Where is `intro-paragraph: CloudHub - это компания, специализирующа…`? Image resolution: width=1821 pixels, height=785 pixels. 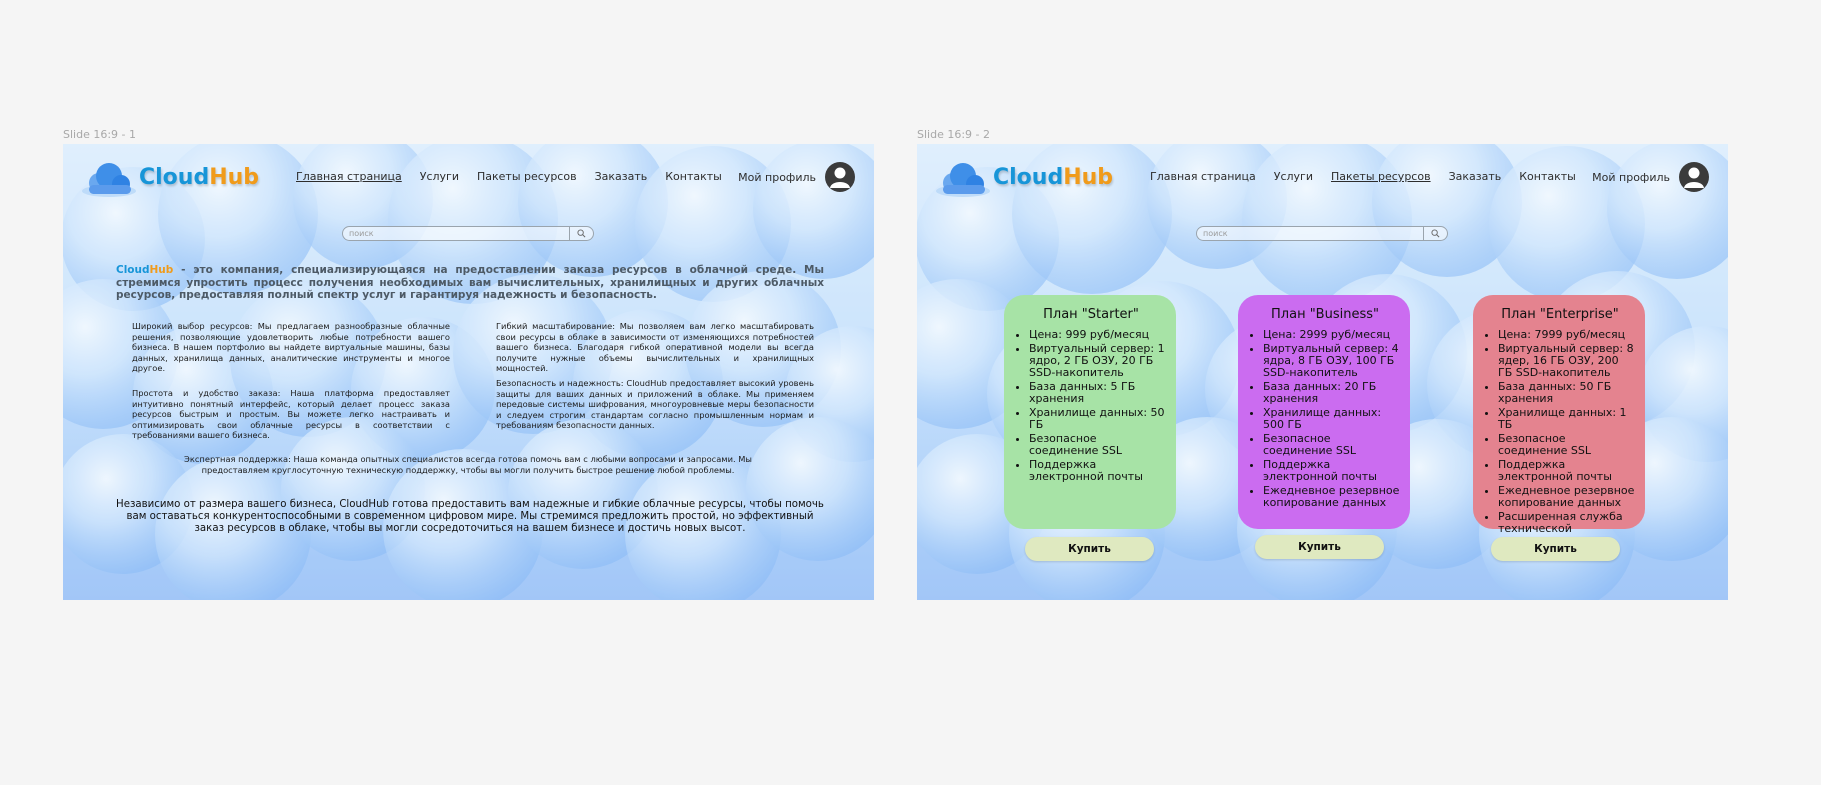 intro-paragraph: CloudHub - это компания, специализирующа… is located at coordinates (470, 283).